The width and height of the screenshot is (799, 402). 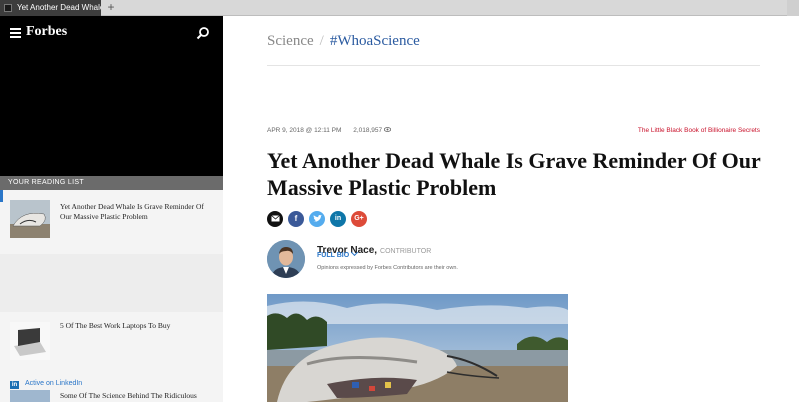 What do you see at coordinates (30, 396) in the screenshot?
I see `article-thumbnail` at bounding box center [30, 396].